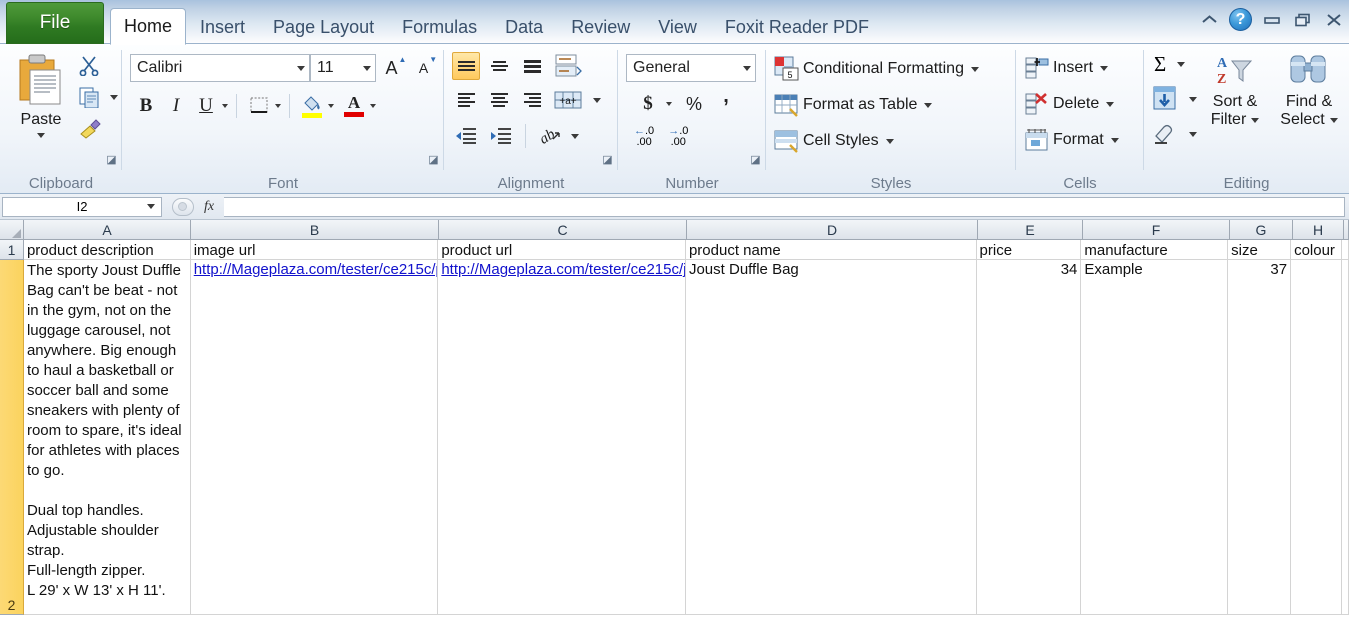 Image resolution: width=1349 pixels, height=617 pixels. Describe the element at coordinates (315, 230) in the screenshot. I see `column-header-b: B` at that location.